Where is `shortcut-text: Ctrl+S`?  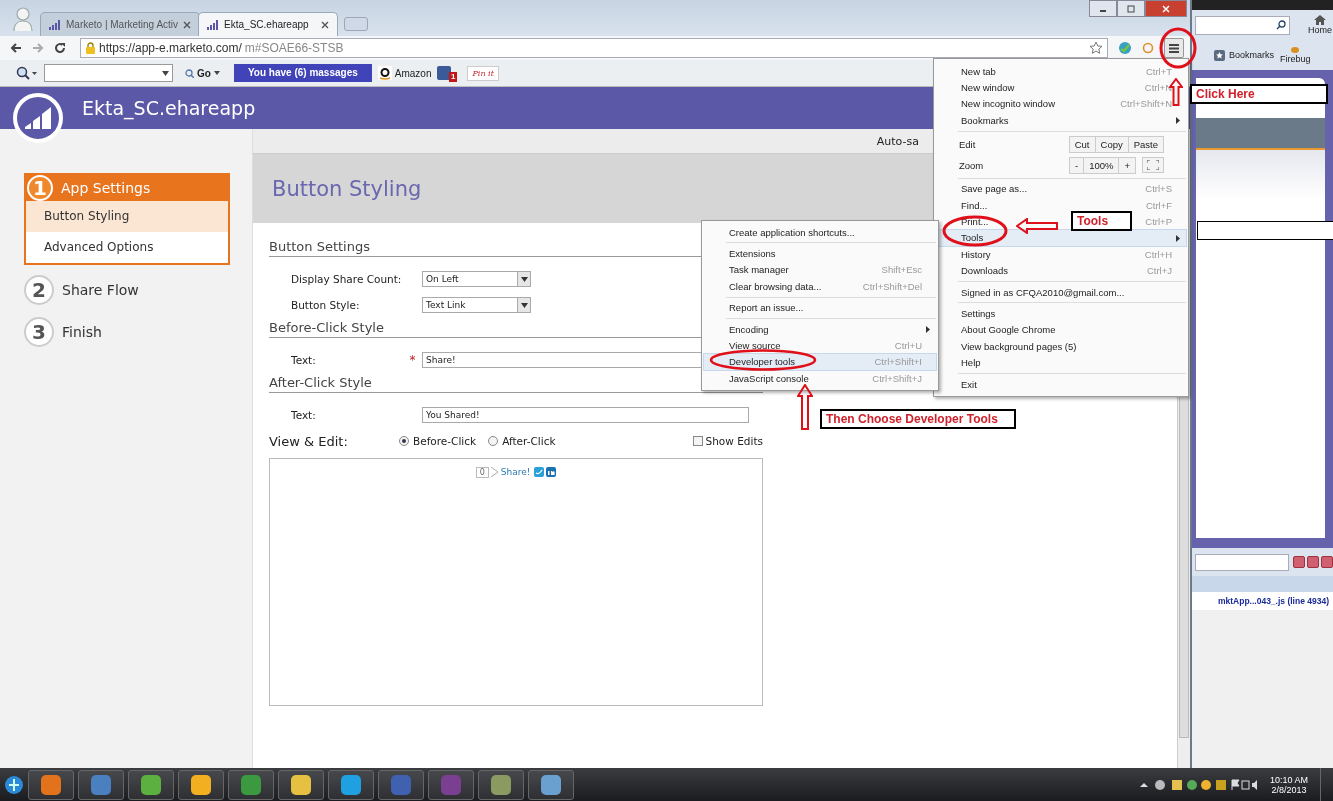
shortcut-text: Ctrl+S is located at coordinates (1158, 189).